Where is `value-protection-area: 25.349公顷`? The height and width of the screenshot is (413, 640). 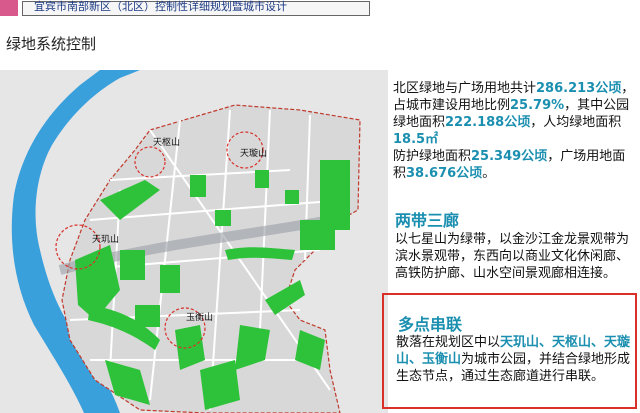 value-protection-area: 25.349公顷 is located at coordinates (509, 156).